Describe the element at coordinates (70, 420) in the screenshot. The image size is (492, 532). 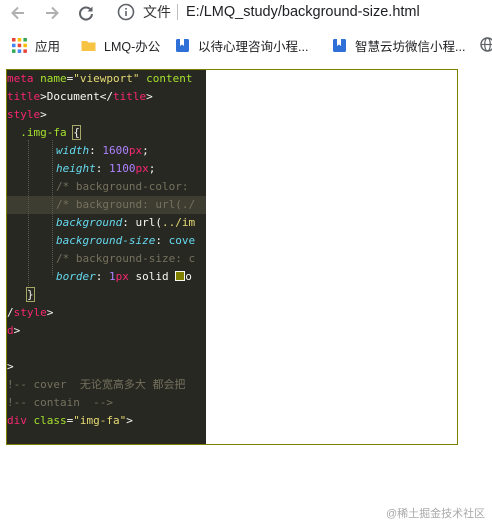
I see `code-line: div class="img-fa">` at that location.